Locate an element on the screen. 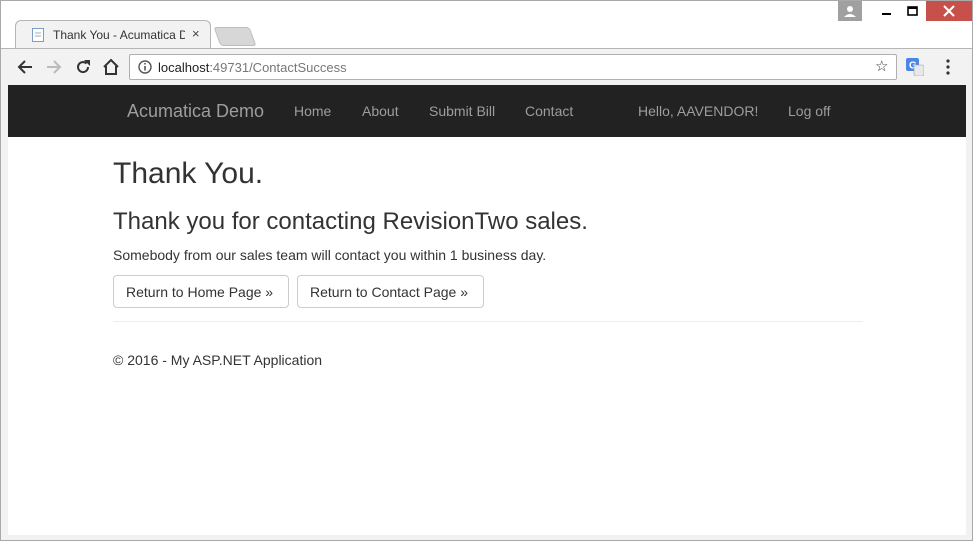  nav-about-link: About is located at coordinates (380, 111).